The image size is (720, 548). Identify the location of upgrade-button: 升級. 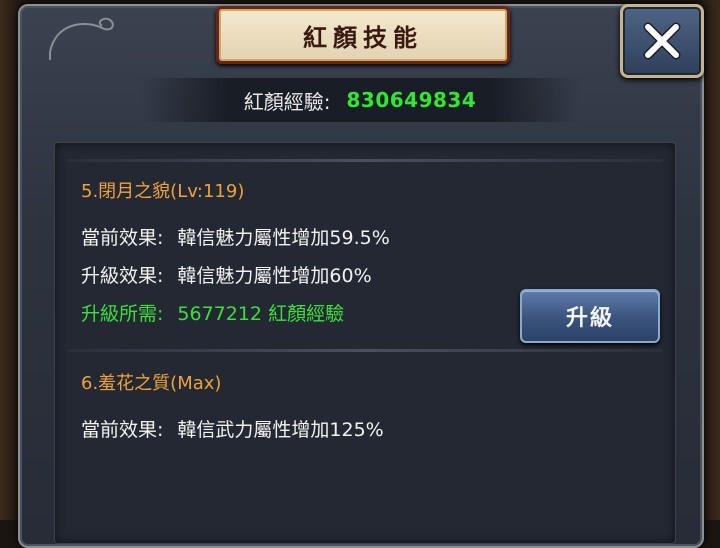
(590, 316).